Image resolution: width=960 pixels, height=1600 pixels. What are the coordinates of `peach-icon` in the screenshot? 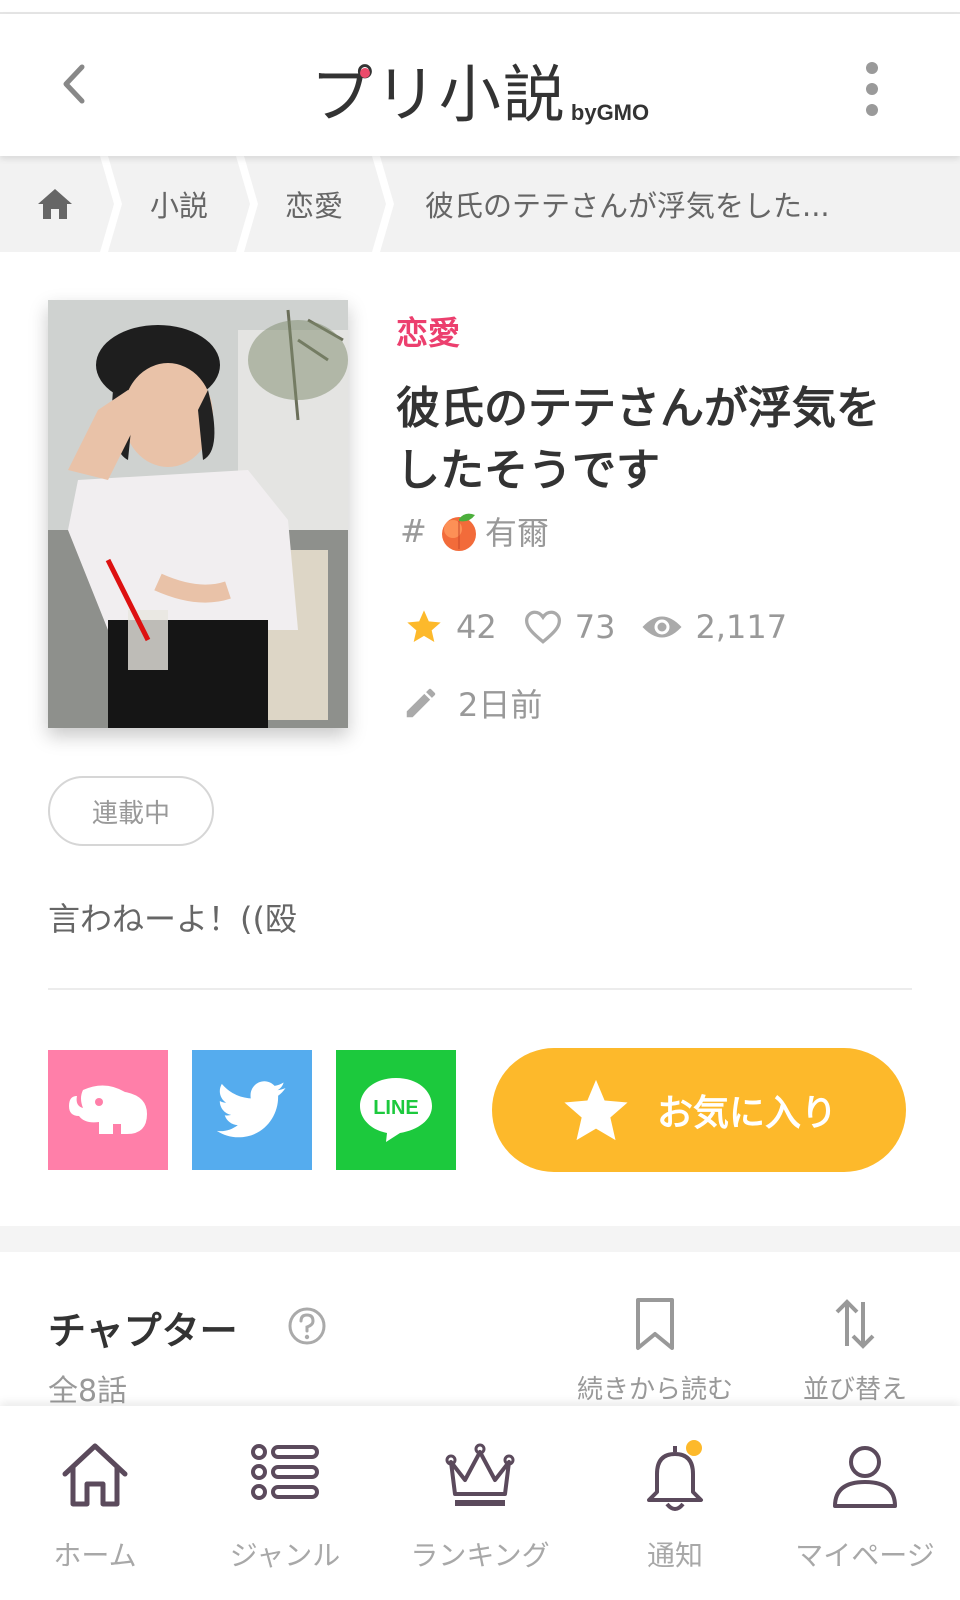 It's located at (458, 532).